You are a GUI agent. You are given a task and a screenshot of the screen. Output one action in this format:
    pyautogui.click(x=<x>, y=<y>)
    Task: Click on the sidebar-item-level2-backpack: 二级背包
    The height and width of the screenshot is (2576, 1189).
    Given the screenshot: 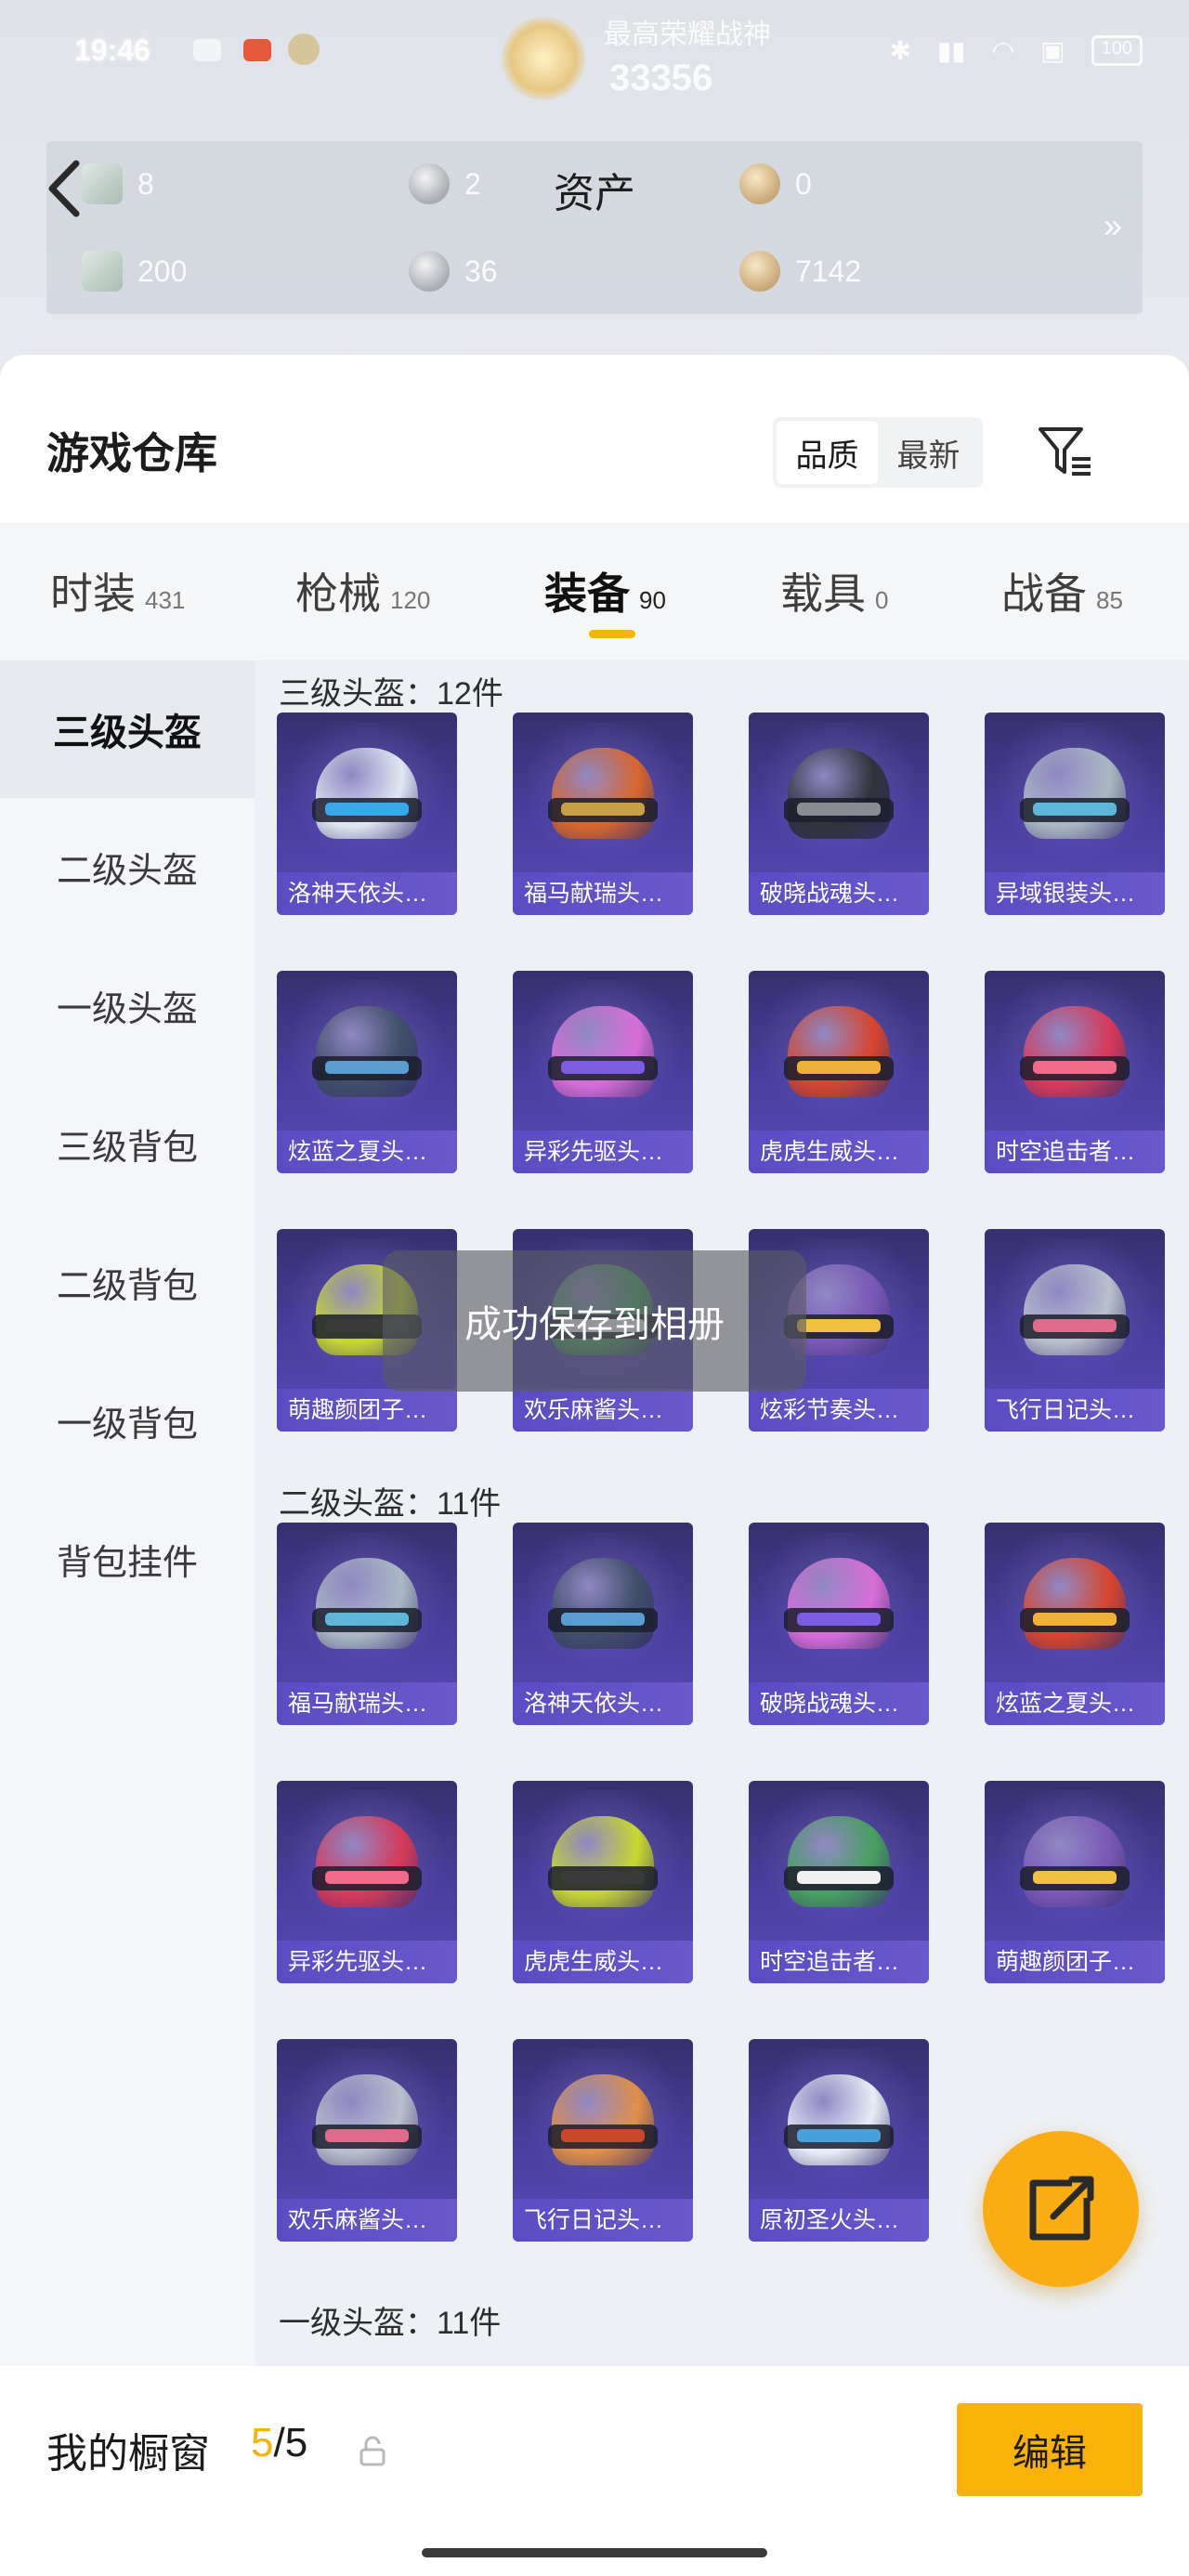 What is the action you would take?
    pyautogui.click(x=128, y=1282)
    